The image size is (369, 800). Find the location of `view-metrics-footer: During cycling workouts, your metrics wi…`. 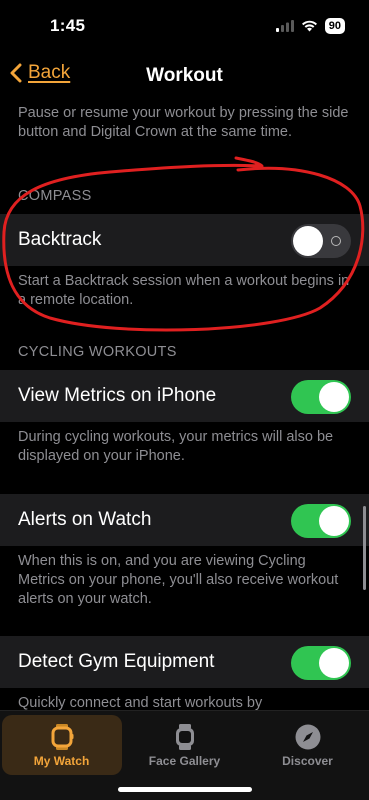

view-metrics-footer: During cycling workouts, your metrics wi… is located at coordinates (176, 446).